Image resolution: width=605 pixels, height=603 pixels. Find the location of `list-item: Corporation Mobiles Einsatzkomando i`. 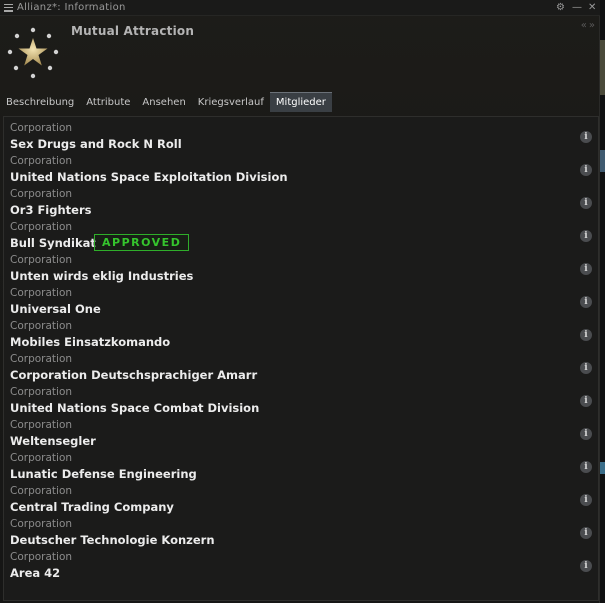

list-item: Corporation Mobiles Einsatzkomando i is located at coordinates (301, 335).